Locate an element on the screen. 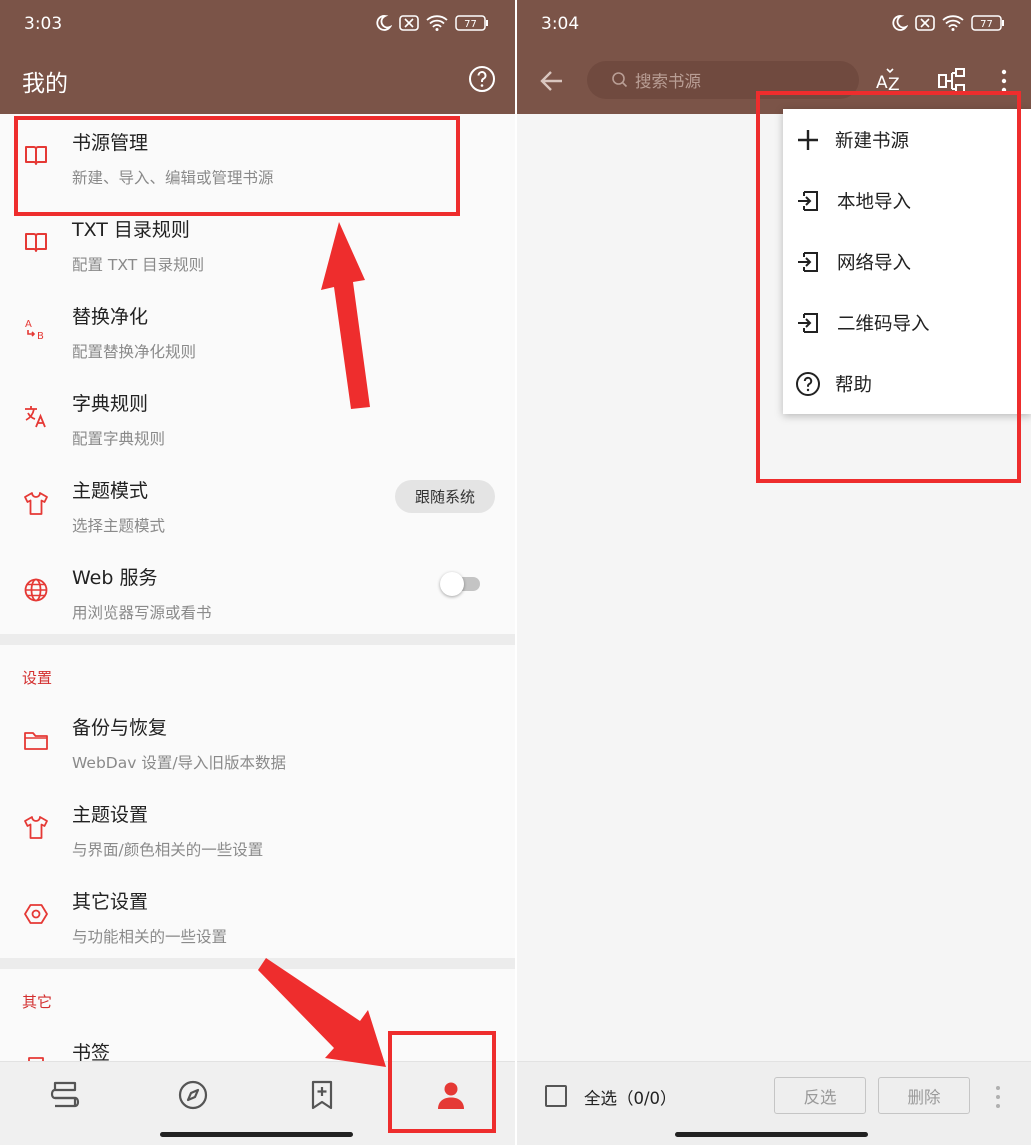 This screenshot has height=1145, width=1031. list-item-other-settings: 其它设置 与功能相关的一些设置 is located at coordinates (257, 916).